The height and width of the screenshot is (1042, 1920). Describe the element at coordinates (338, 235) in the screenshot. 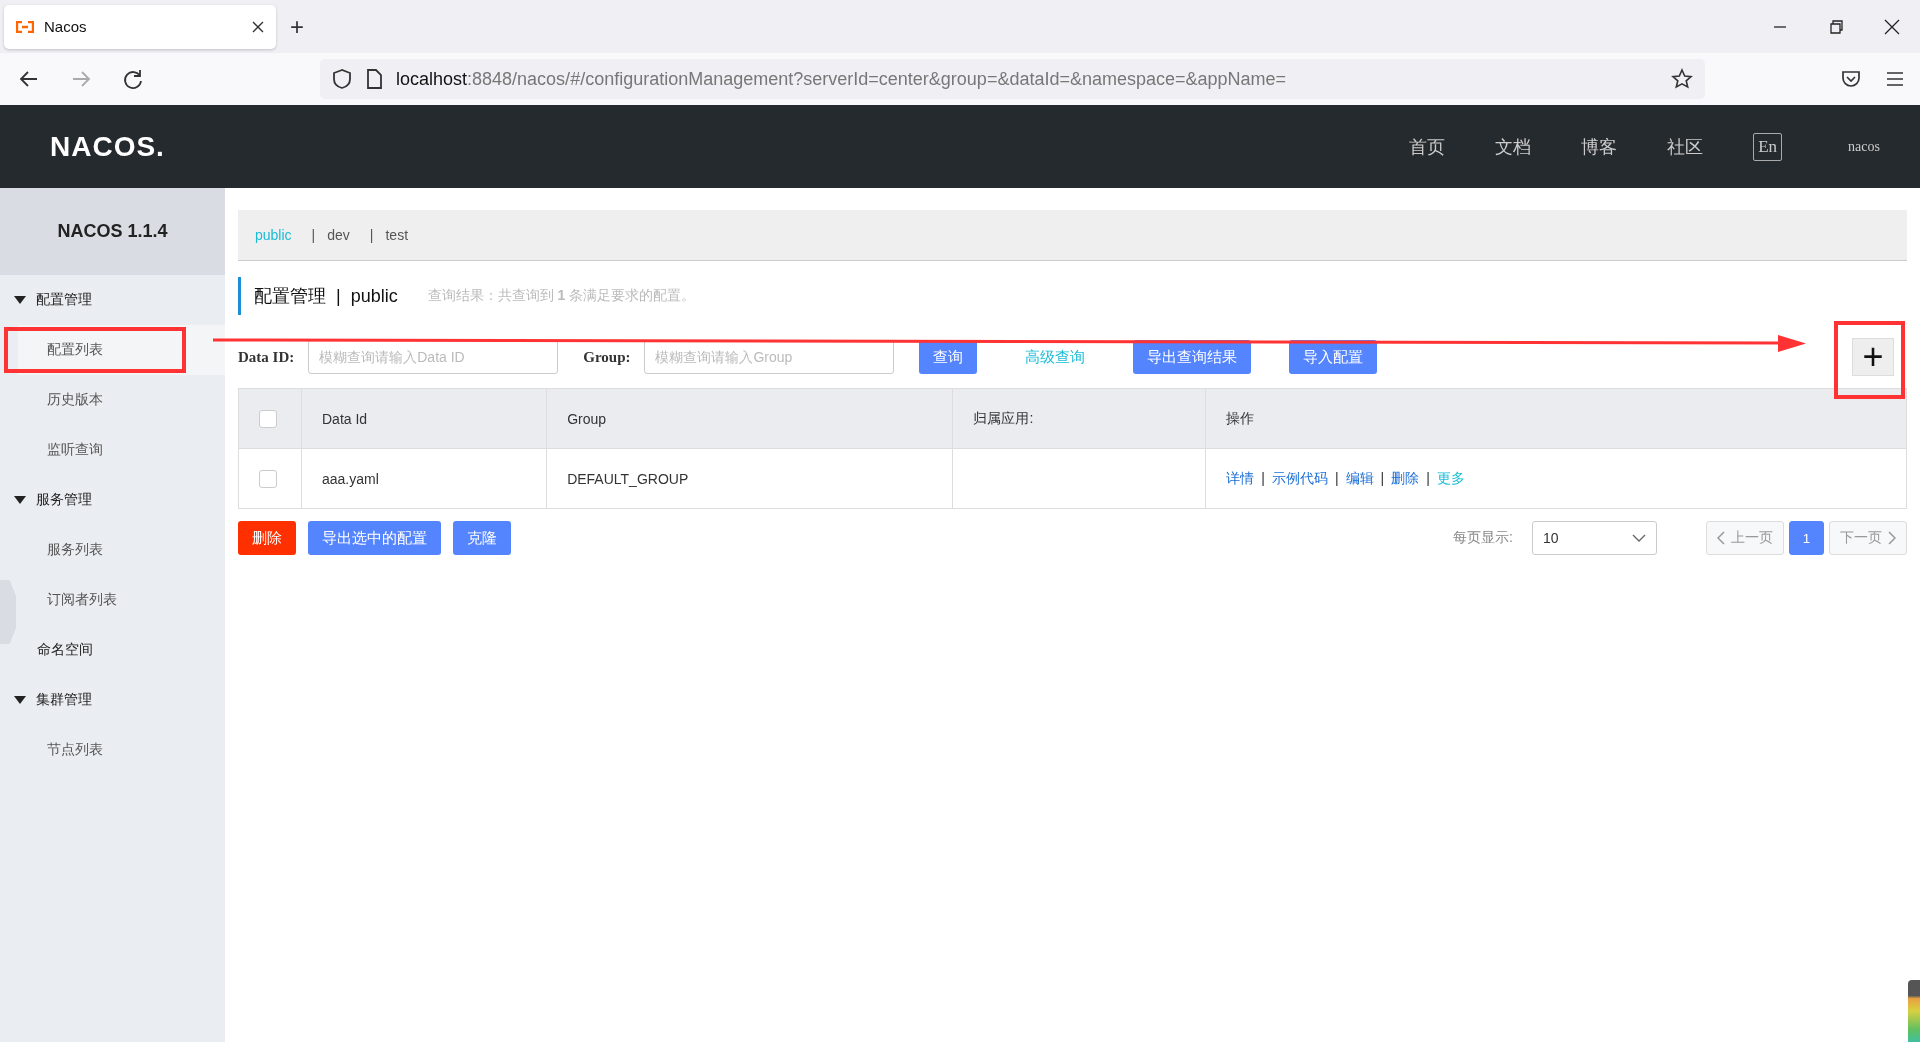

I see `namespace-tab: dev` at that location.